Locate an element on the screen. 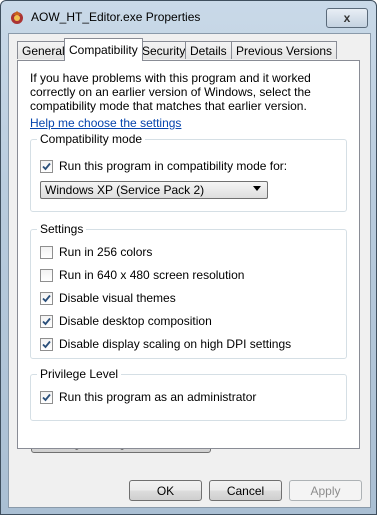 The width and height of the screenshot is (377, 515). settings-item-256-colors: Run in 256 colors is located at coordinates (96, 252).